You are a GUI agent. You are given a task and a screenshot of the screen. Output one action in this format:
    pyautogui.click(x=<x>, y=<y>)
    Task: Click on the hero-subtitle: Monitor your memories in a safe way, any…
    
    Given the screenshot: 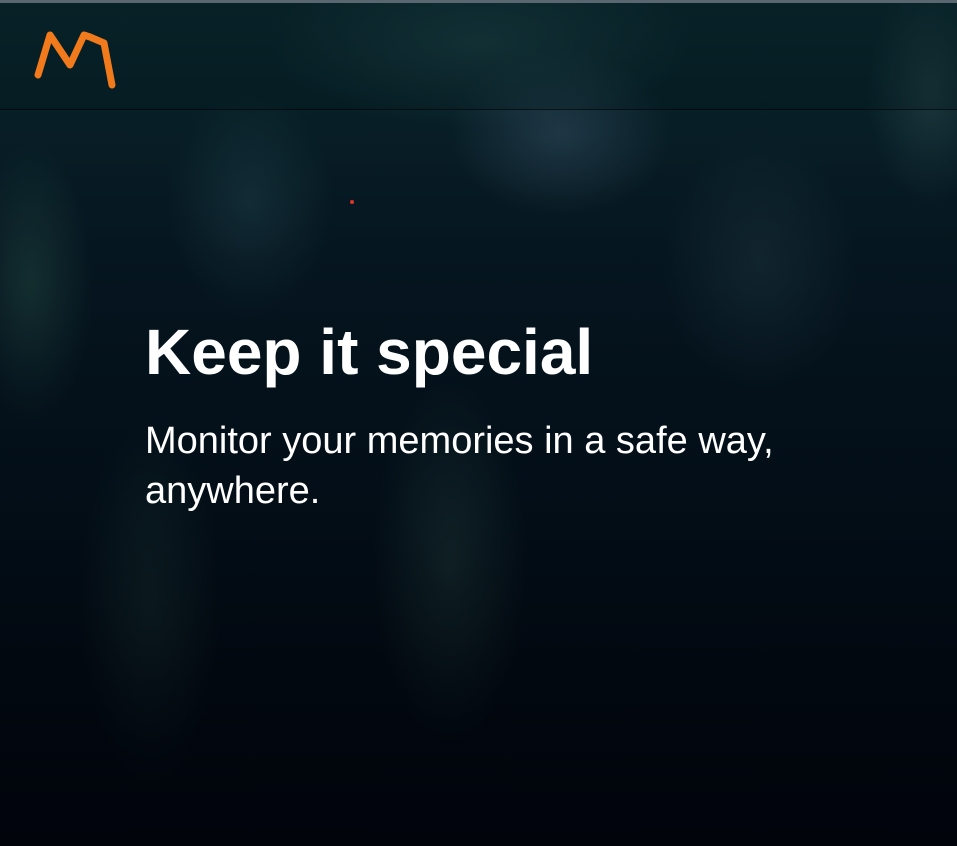 What is the action you would take?
    pyautogui.click(x=459, y=466)
    